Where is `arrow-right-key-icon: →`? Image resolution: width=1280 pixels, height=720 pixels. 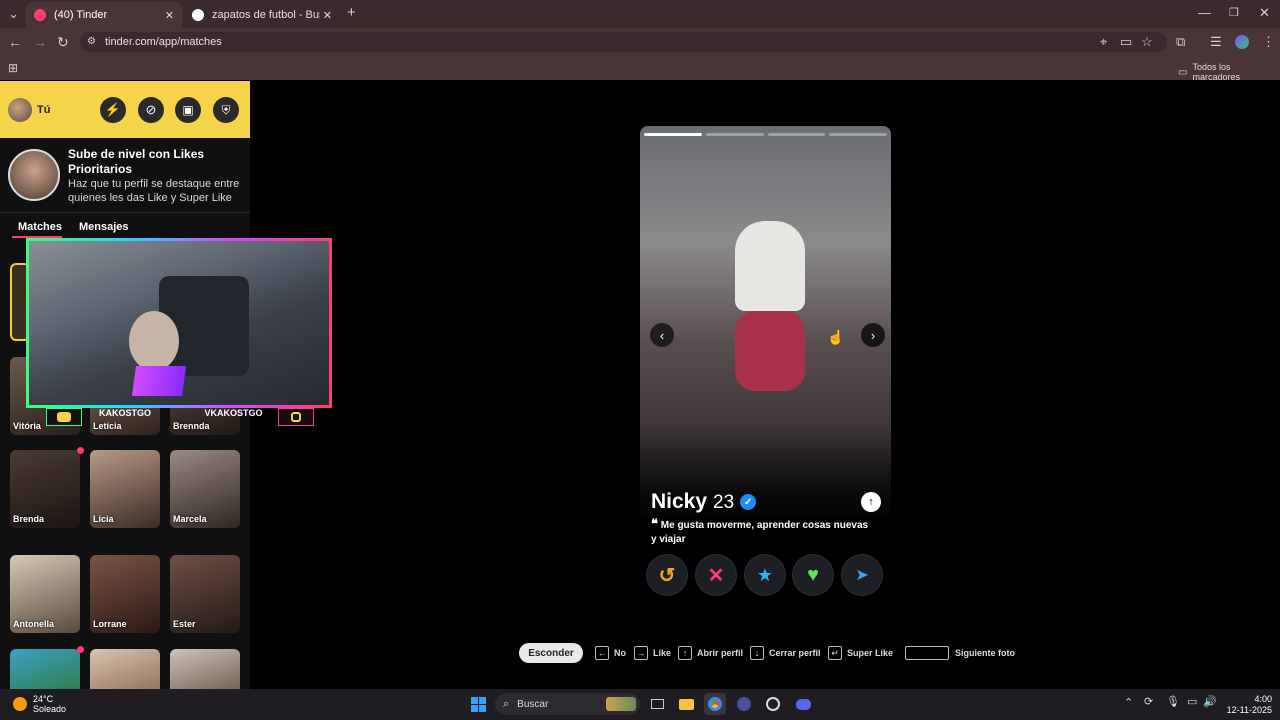 arrow-right-key-icon: → is located at coordinates (641, 653).